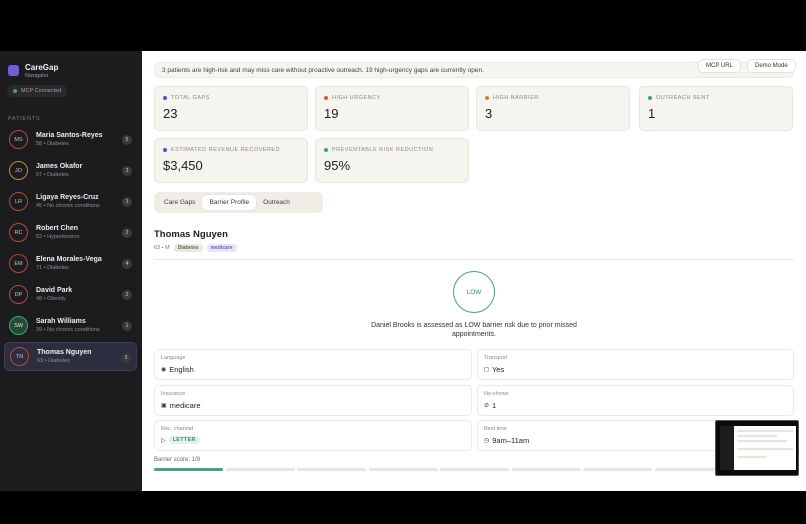  Describe the element at coordinates (18, 201) in the screenshot. I see `avatar: LR` at that location.